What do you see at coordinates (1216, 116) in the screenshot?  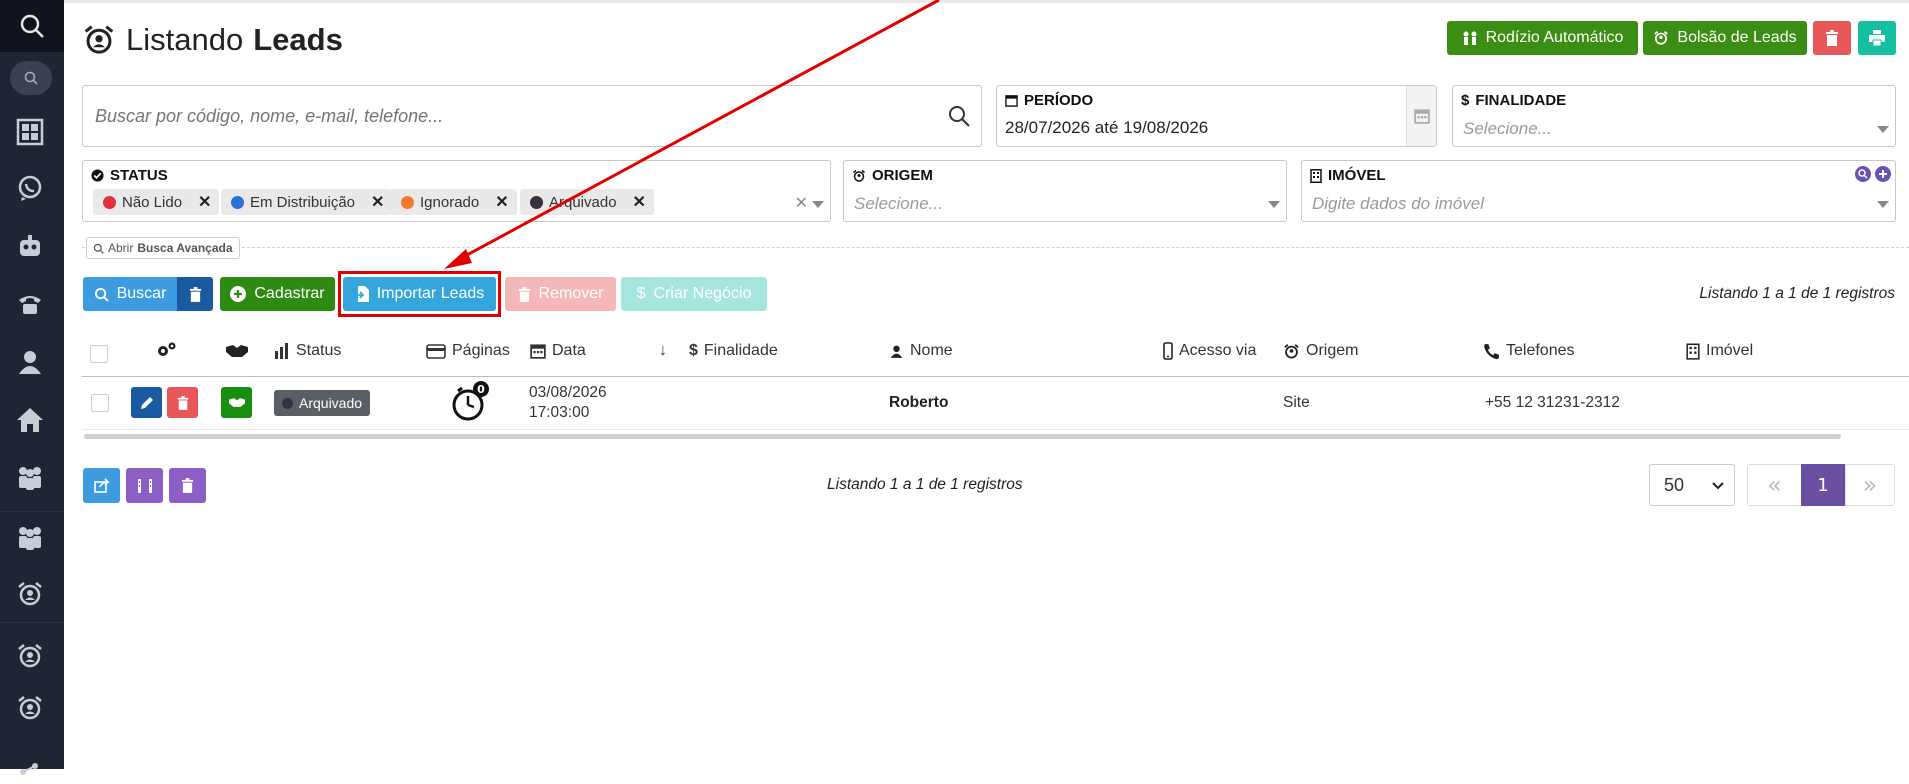 I see `periodo-field: PERÍODO 28/07/2026 até 19/08/2026` at bounding box center [1216, 116].